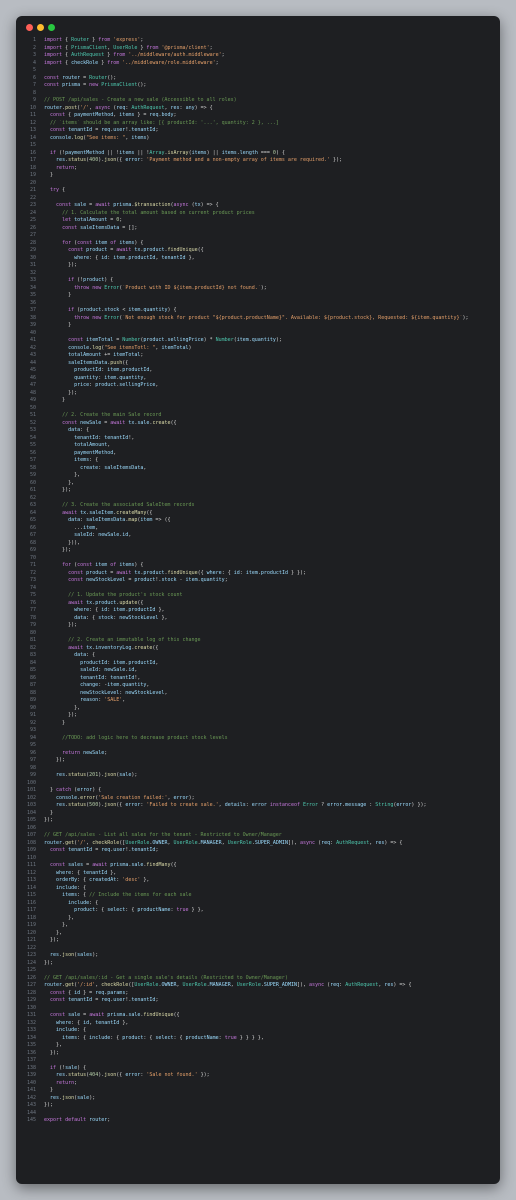 The image size is (516, 1200). What do you see at coordinates (32, 467) in the screenshot?
I see `line-number: 58` at bounding box center [32, 467].